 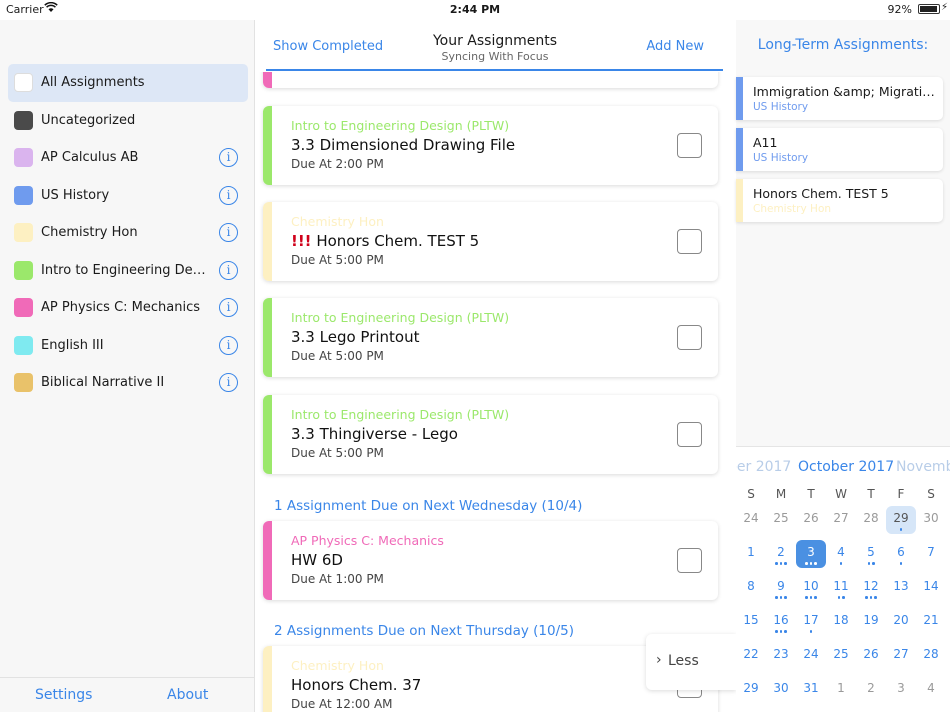 I want to click on calendar-day: 14, so click(x=931, y=588).